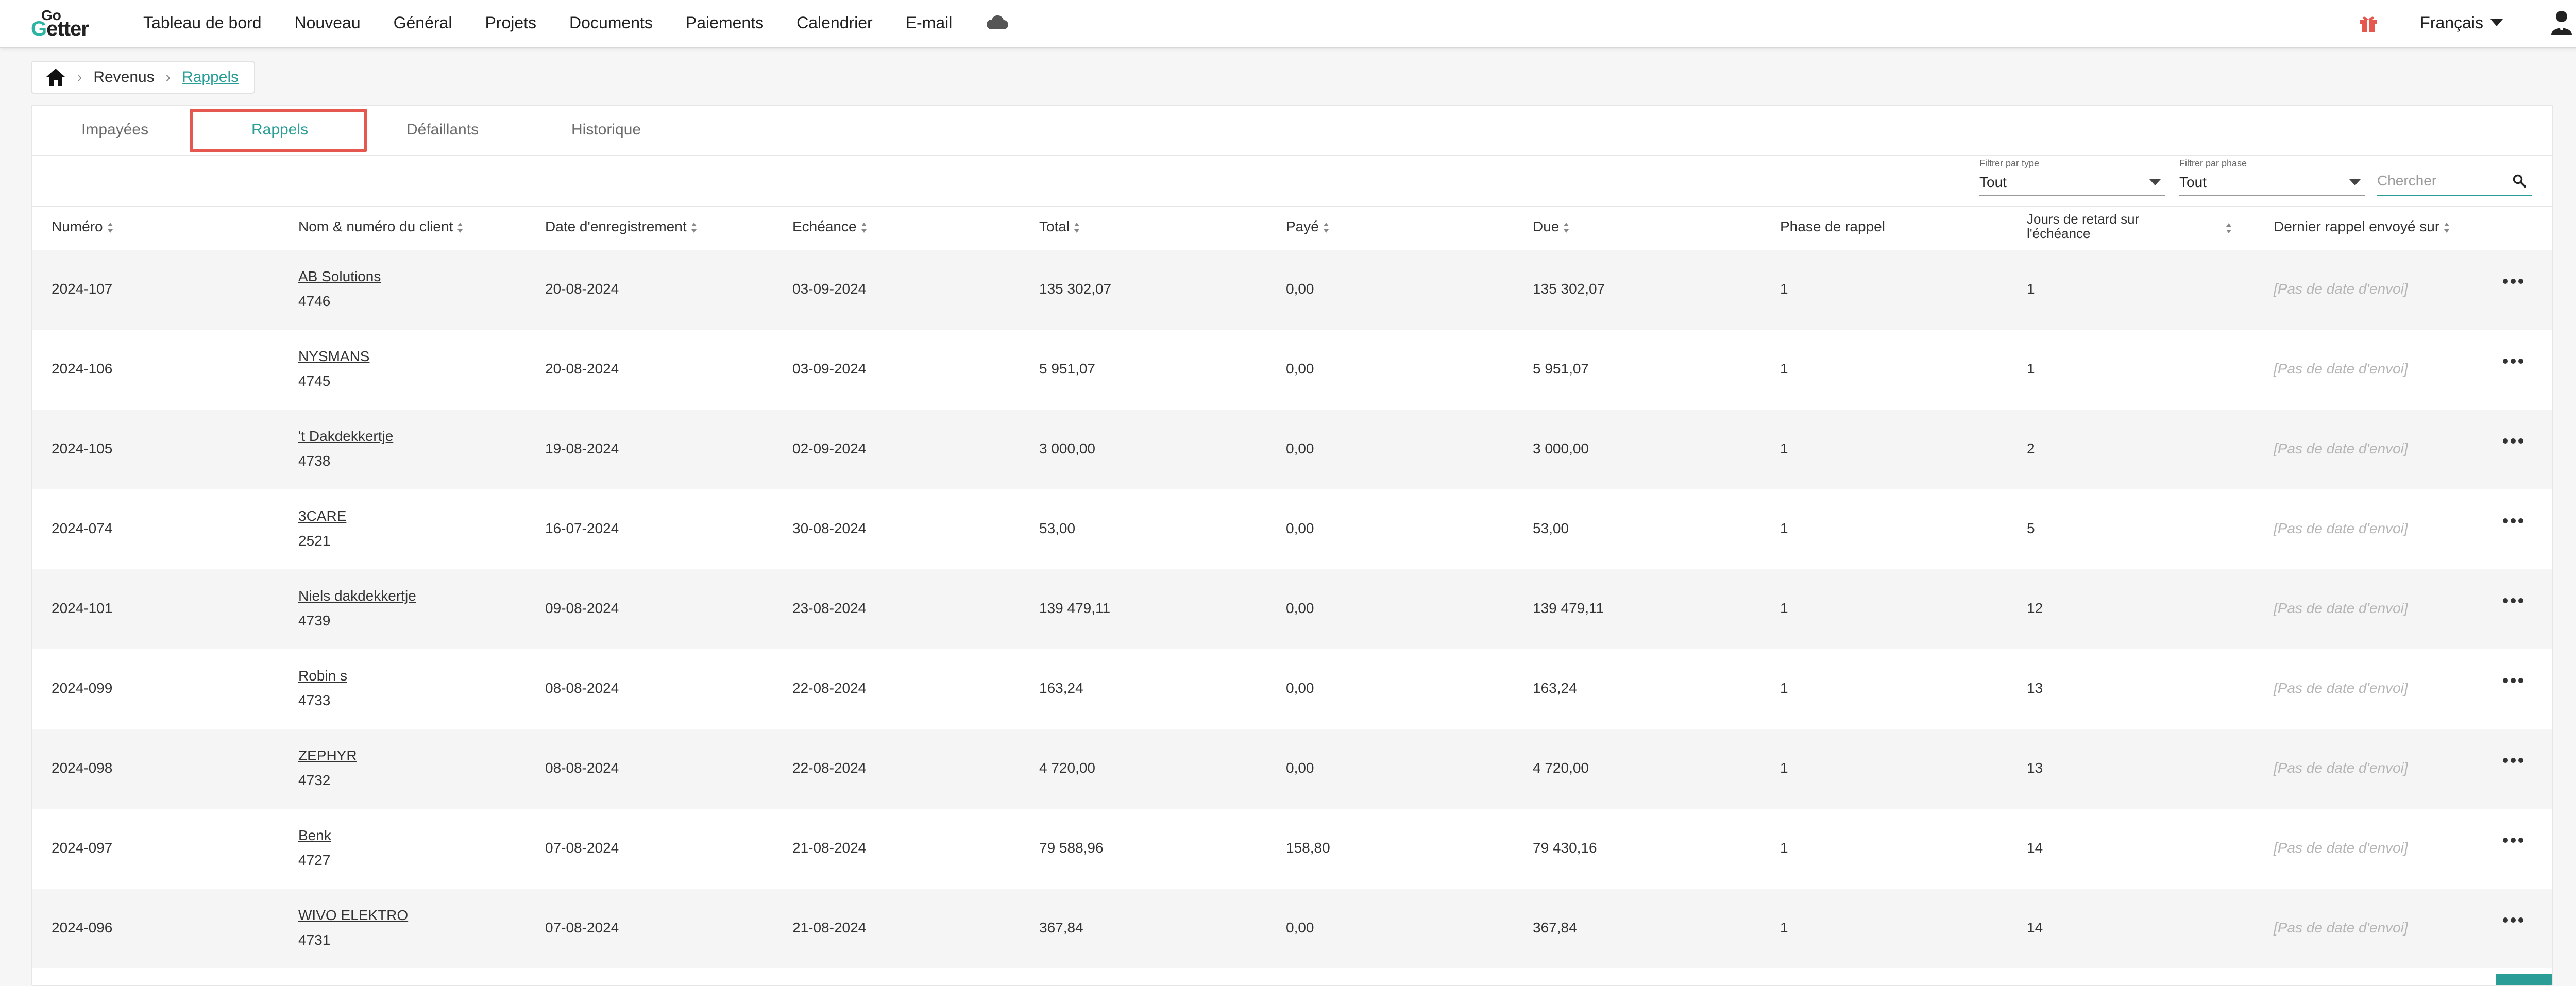 This screenshot has height=986, width=2576. Describe the element at coordinates (357, 596) in the screenshot. I see `client-name-link: Niels dakdekkertje` at that location.